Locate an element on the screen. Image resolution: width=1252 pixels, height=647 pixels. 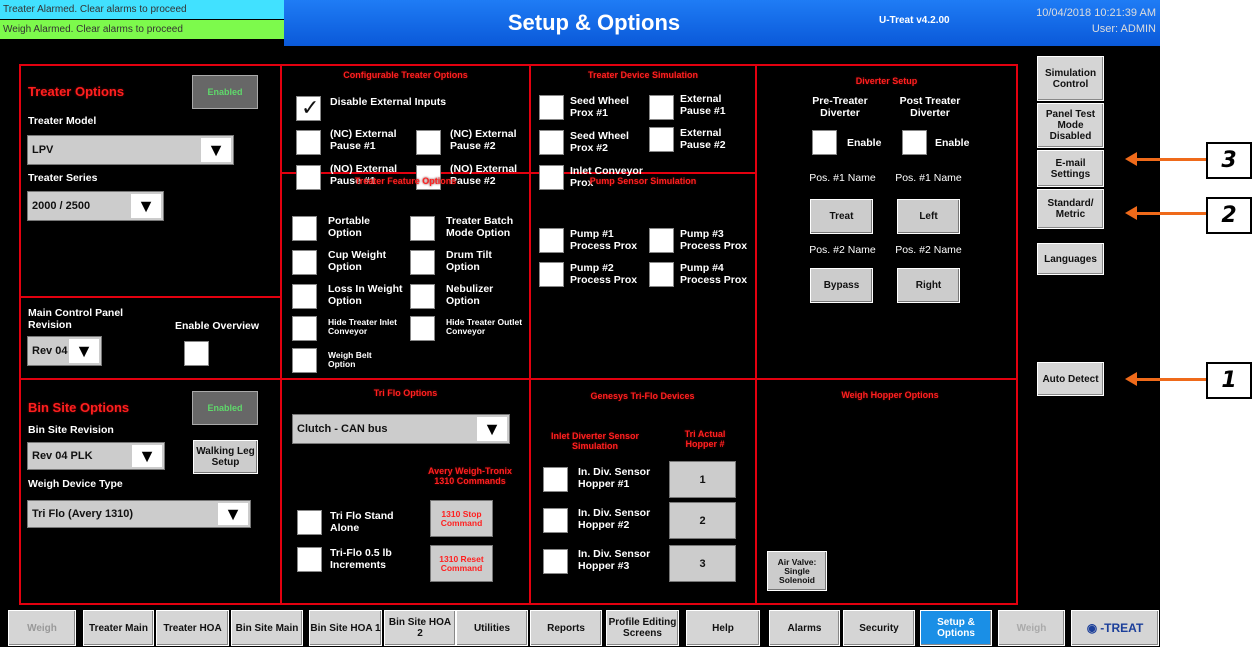
portable-option-checkbox is located at coordinates (304, 228).